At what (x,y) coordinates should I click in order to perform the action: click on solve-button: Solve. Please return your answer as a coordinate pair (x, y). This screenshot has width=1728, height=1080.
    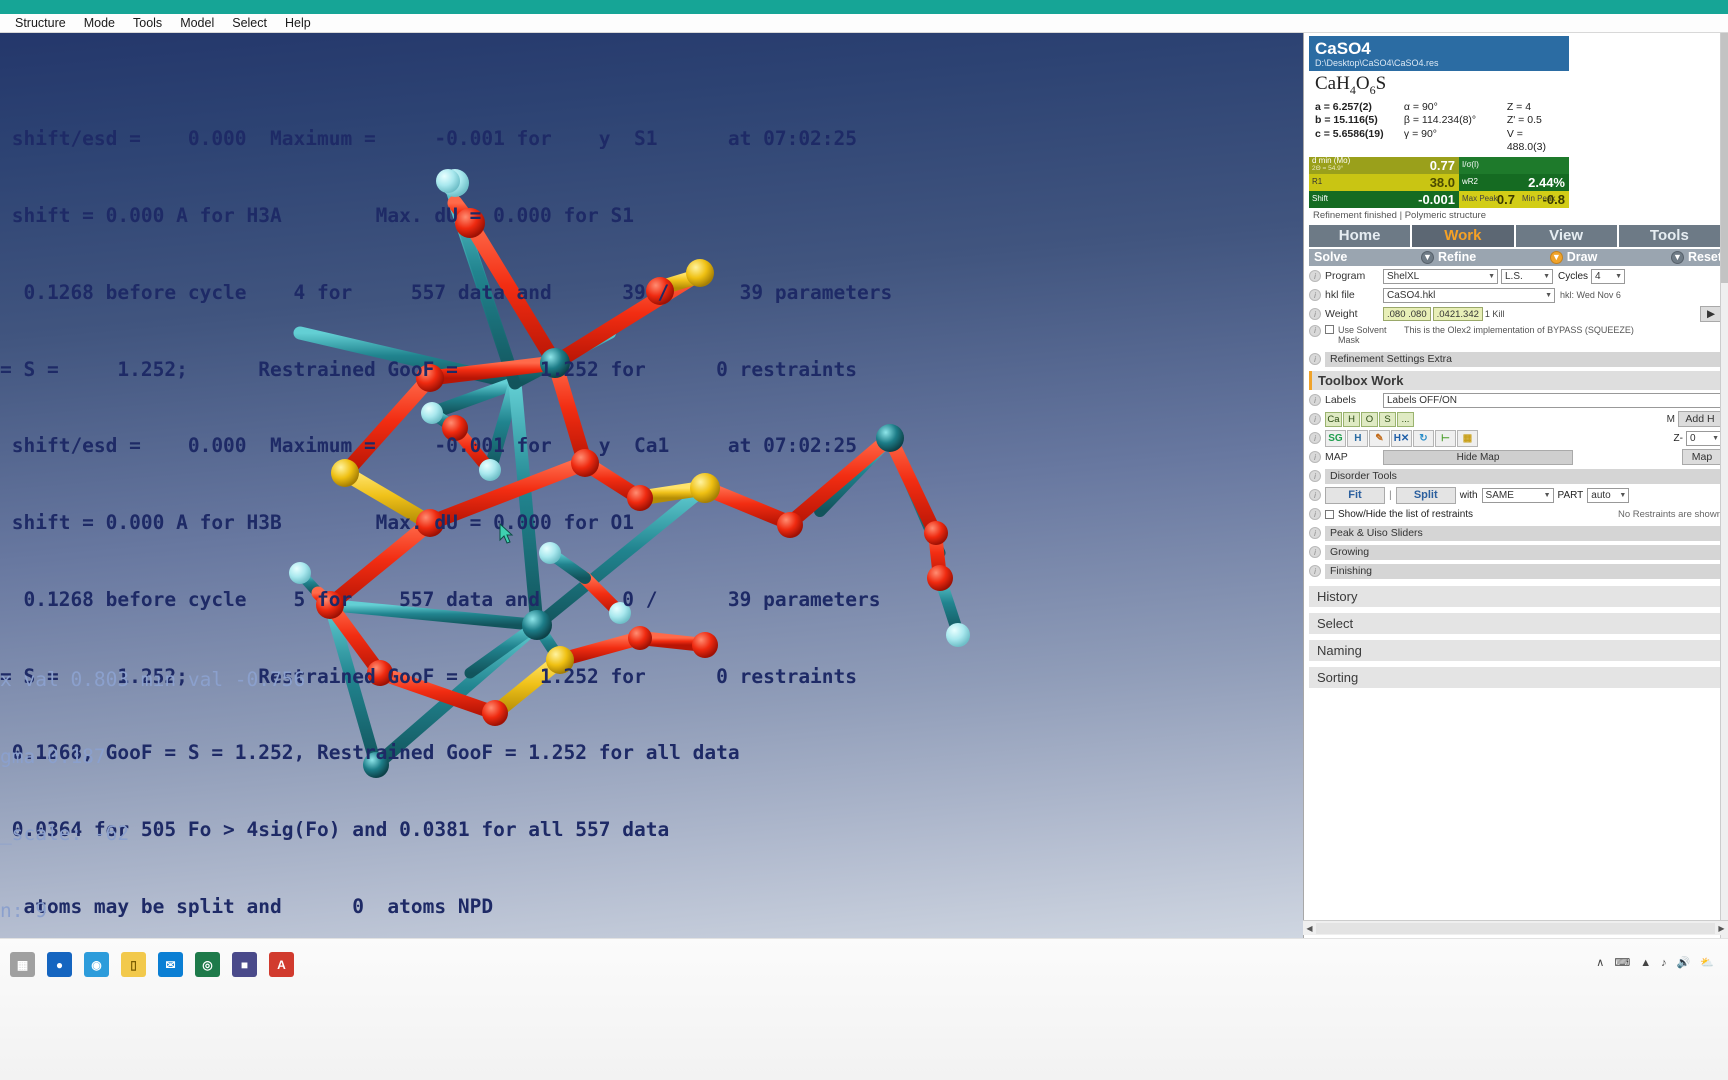
    Looking at the image, I should click on (1330, 257).